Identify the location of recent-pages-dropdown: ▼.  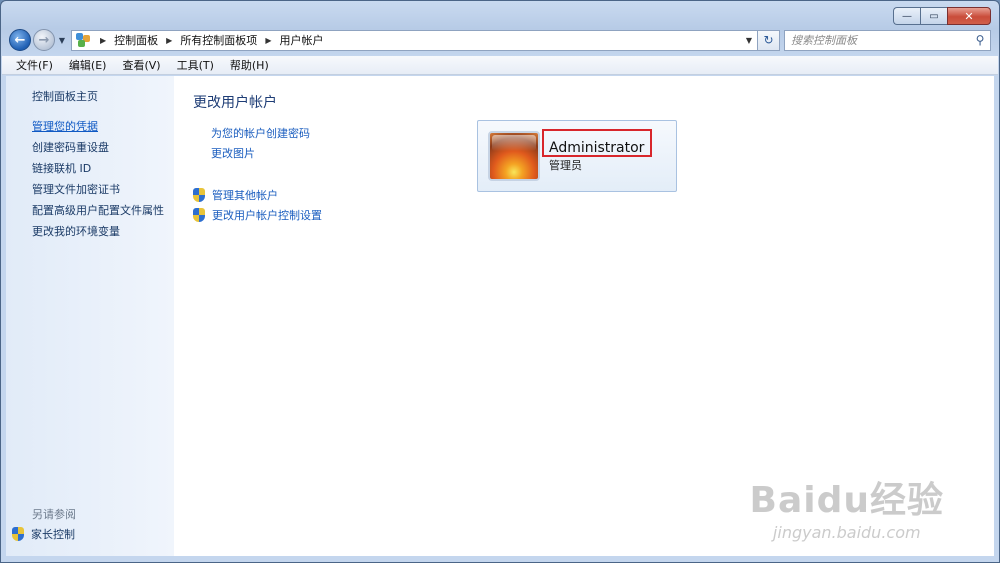
(62, 40).